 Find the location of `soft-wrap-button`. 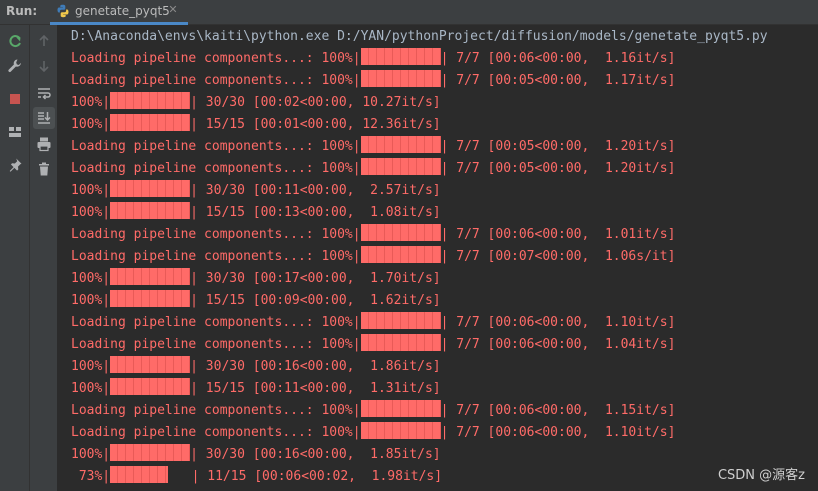

soft-wrap-button is located at coordinates (44, 93).